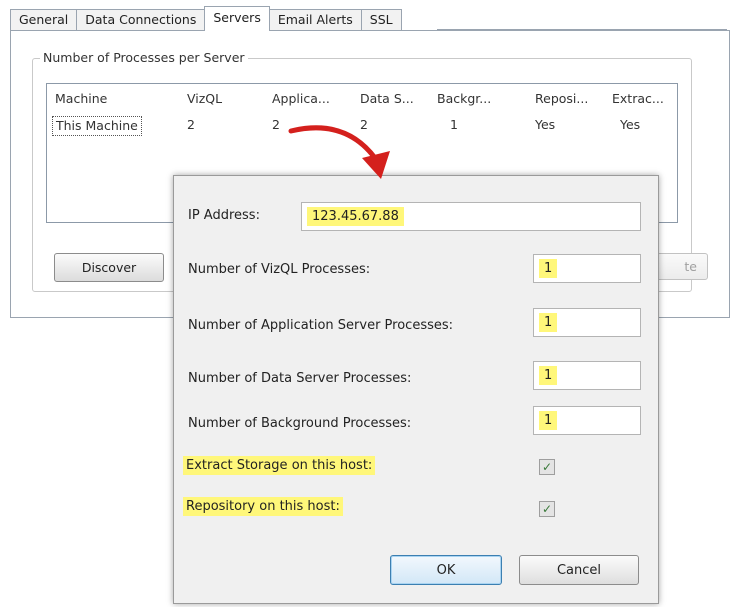  Describe the element at coordinates (548, 322) in the screenshot. I see `app-server-processes-value: 1` at that location.